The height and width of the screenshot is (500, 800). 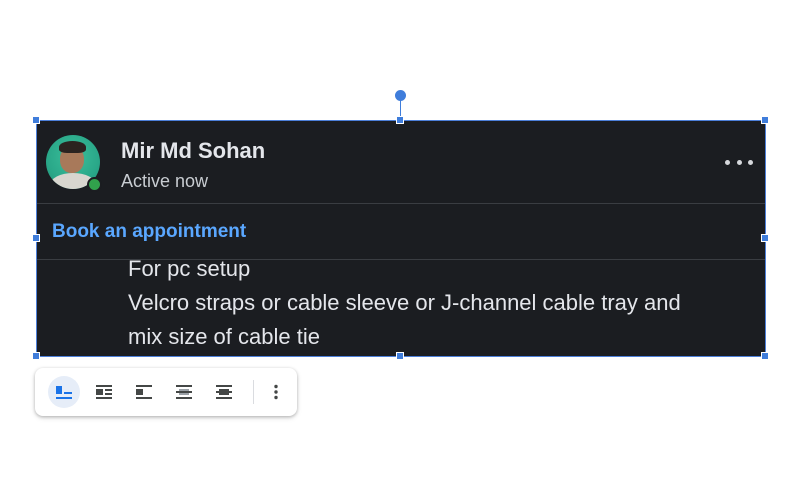 I want to click on inline-wrap-button, so click(x=64, y=392).